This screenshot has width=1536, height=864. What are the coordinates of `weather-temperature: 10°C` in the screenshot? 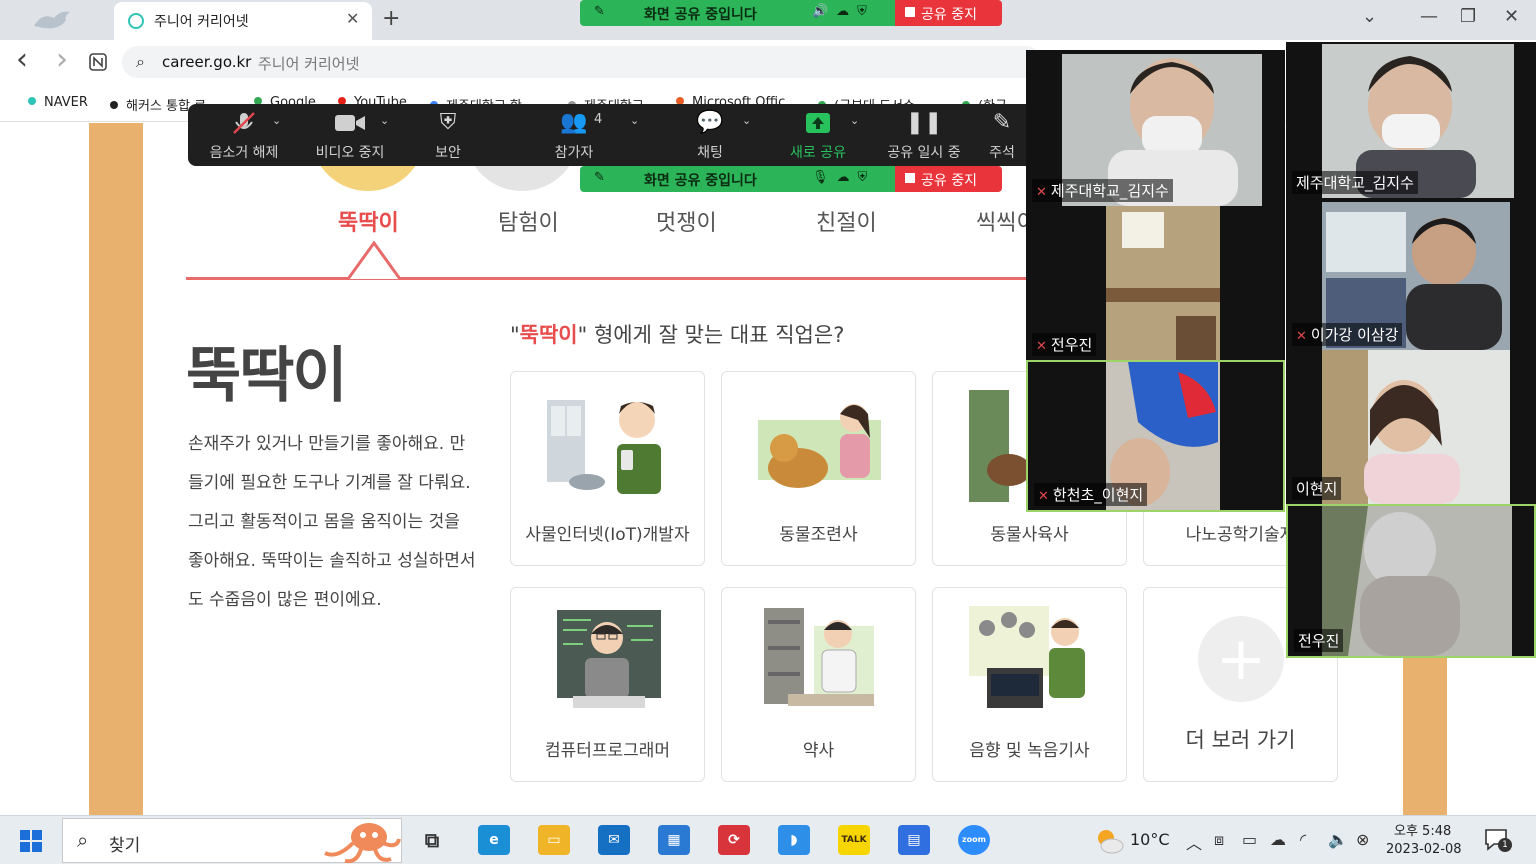 It's located at (1150, 839).